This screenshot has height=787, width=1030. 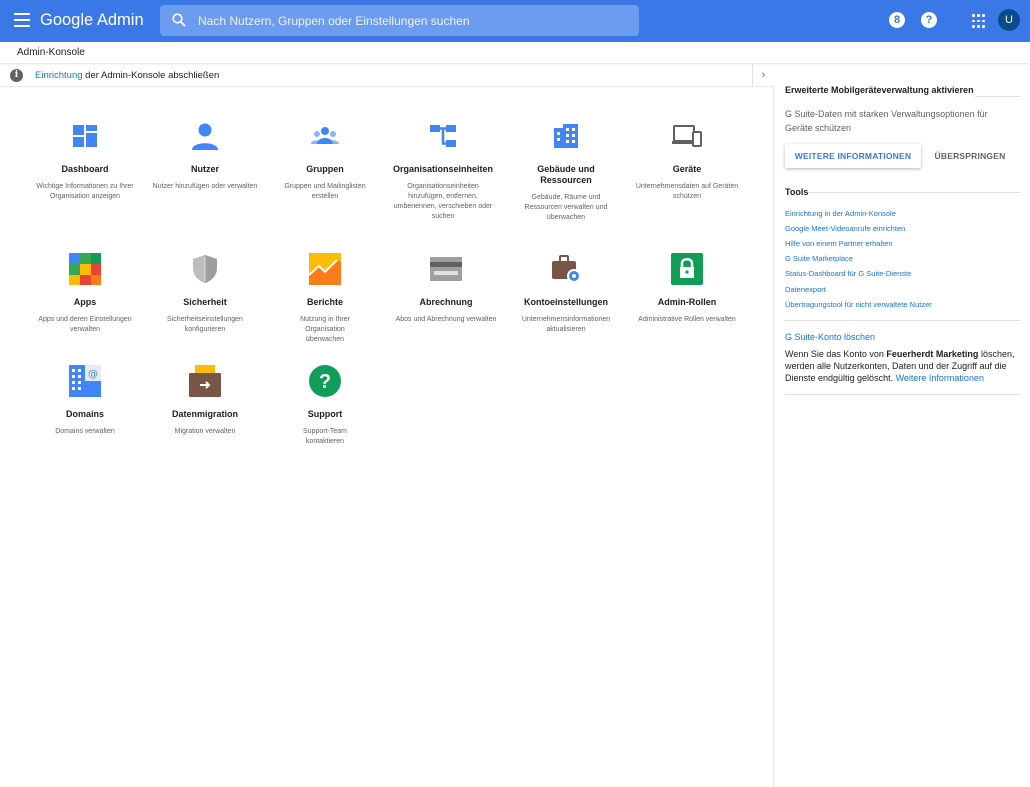 What do you see at coordinates (687, 269) in the screenshot?
I see `lock-icon` at bounding box center [687, 269].